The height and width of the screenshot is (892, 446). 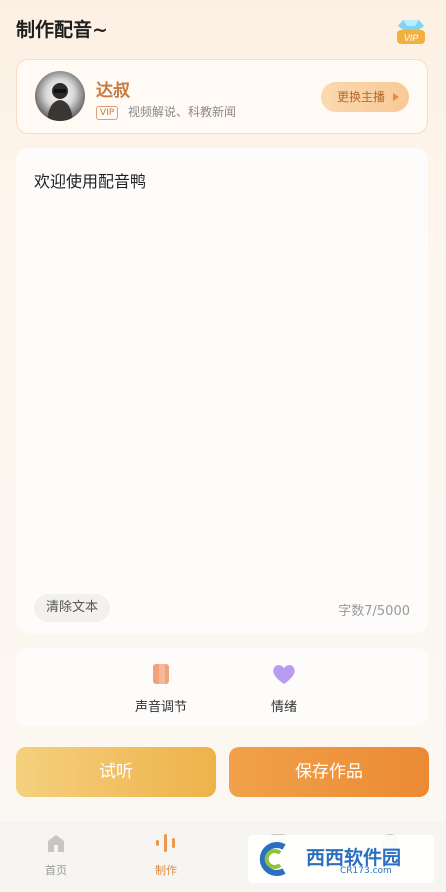 What do you see at coordinates (329, 772) in the screenshot?
I see `save-work-button: 保存作品` at bounding box center [329, 772].